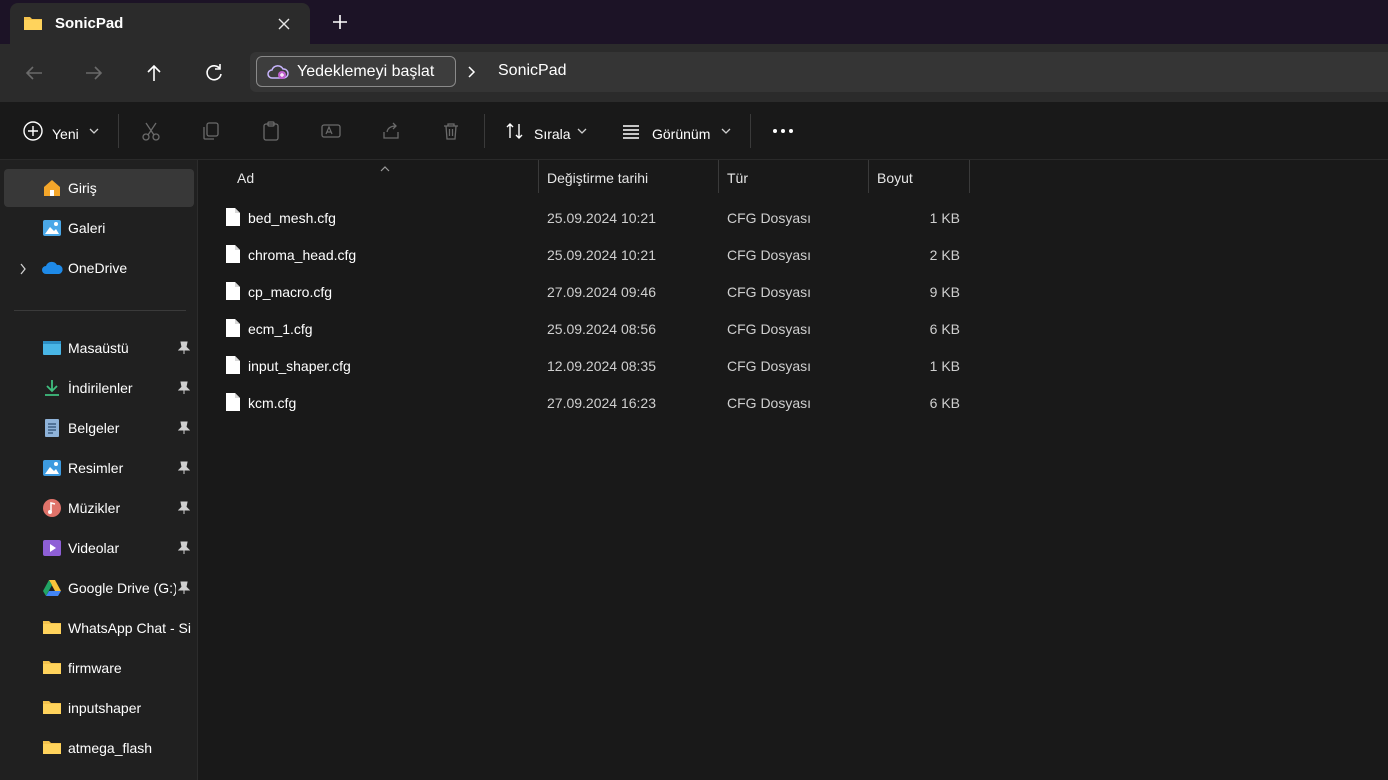 The width and height of the screenshot is (1388, 780). Describe the element at coordinates (94, 73) in the screenshot. I see `forward-icon` at that location.